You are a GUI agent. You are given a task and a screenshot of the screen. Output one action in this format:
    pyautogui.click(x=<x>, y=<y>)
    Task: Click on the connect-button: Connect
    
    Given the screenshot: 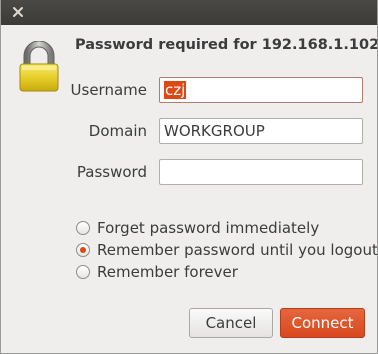 What is the action you would take?
    pyautogui.click(x=322, y=323)
    